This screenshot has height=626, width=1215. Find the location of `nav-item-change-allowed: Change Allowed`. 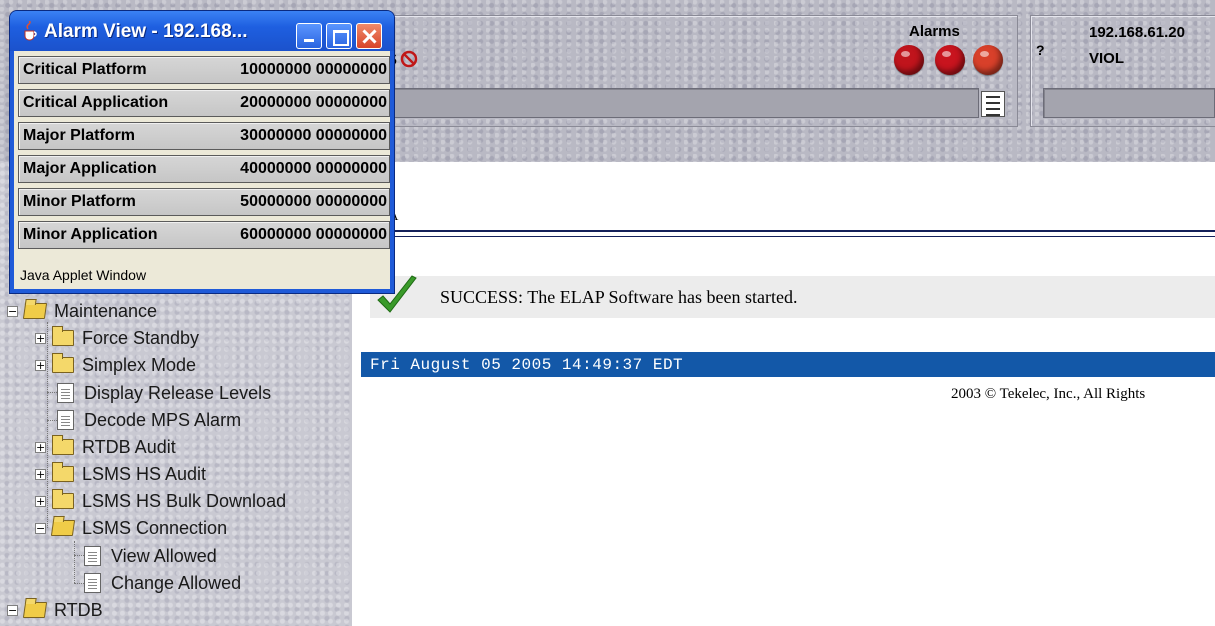

nav-item-change-allowed: Change Allowed is located at coordinates (162, 583).